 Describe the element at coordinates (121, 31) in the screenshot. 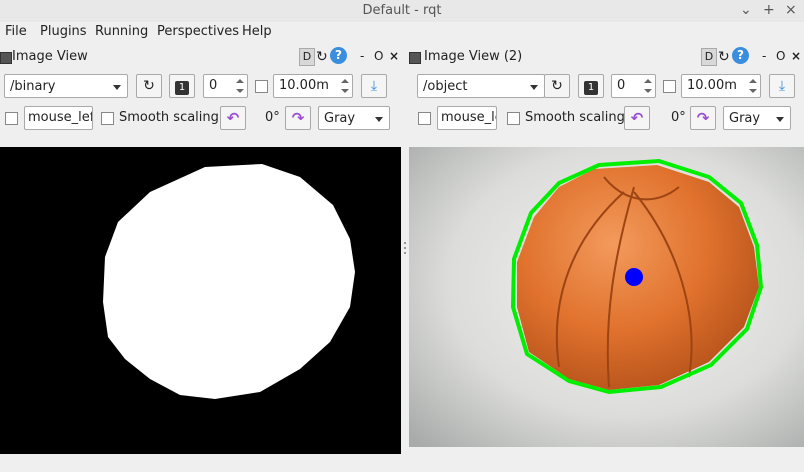

I see `menu-running: Running` at that location.